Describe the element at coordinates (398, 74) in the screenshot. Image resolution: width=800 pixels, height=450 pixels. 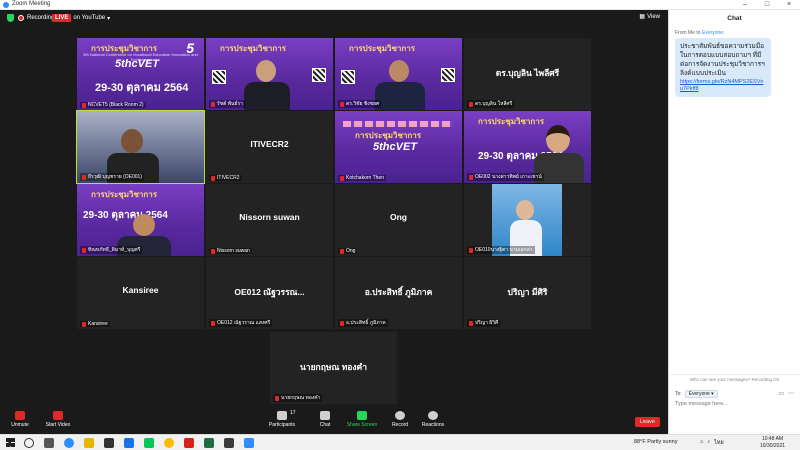
I see `video-tile: การประชุมวิชาการ ดร.วิชัย ชิงชยศ` at that location.